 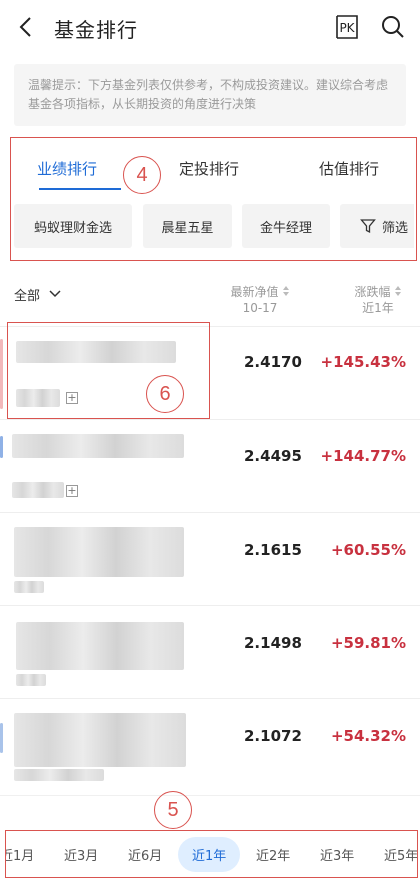 What do you see at coordinates (377, 226) in the screenshot?
I see `filter-button: 筛选` at bounding box center [377, 226].